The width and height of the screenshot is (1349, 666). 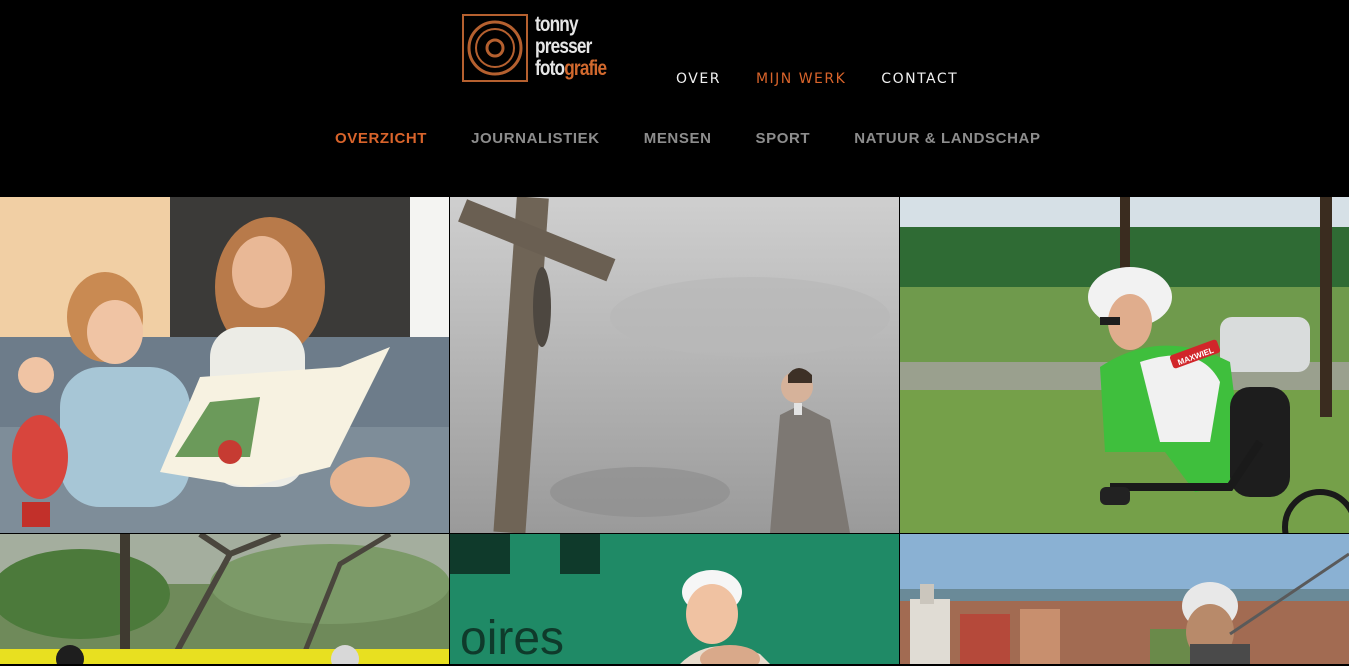 What do you see at coordinates (495, 48) in the screenshot?
I see `camera-lens-icon` at bounding box center [495, 48].